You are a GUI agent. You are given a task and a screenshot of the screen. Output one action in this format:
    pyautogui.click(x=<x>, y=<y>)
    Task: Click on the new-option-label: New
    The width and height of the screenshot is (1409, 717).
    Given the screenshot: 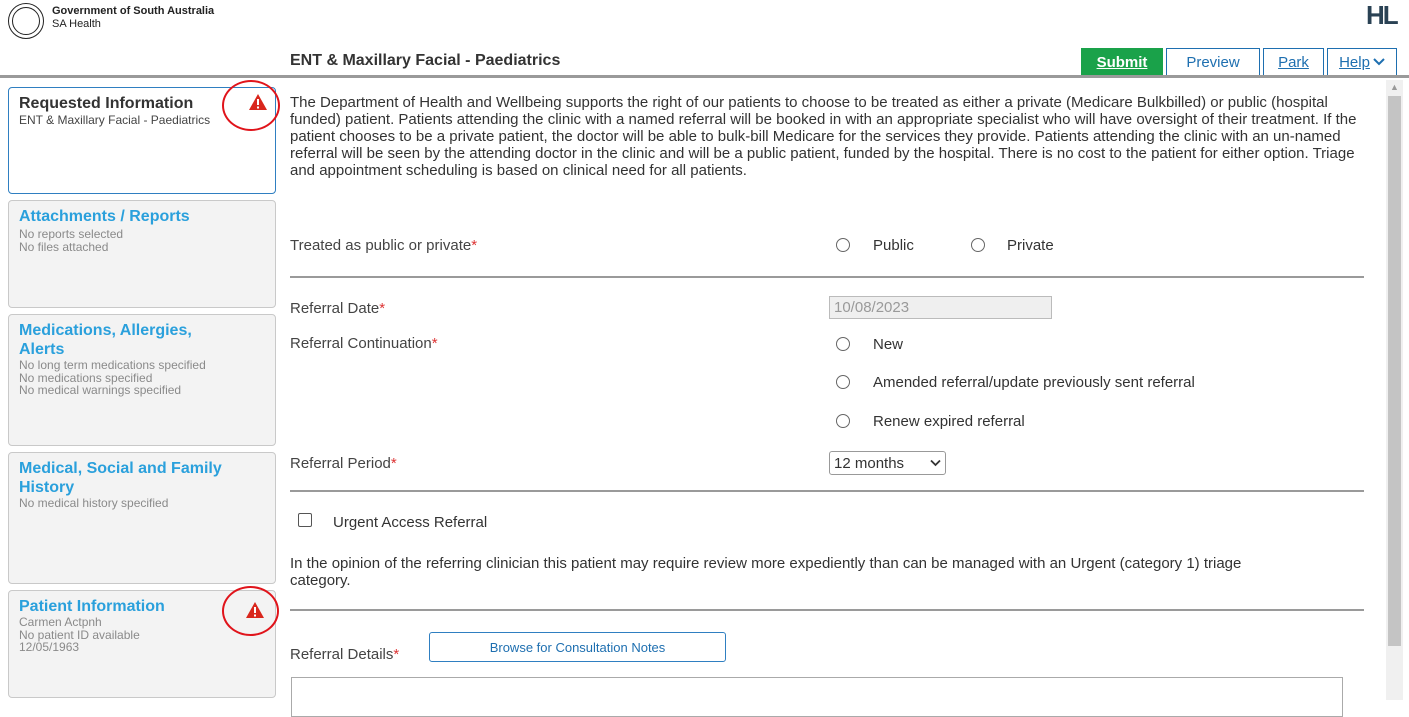 What is the action you would take?
    pyautogui.click(x=888, y=344)
    